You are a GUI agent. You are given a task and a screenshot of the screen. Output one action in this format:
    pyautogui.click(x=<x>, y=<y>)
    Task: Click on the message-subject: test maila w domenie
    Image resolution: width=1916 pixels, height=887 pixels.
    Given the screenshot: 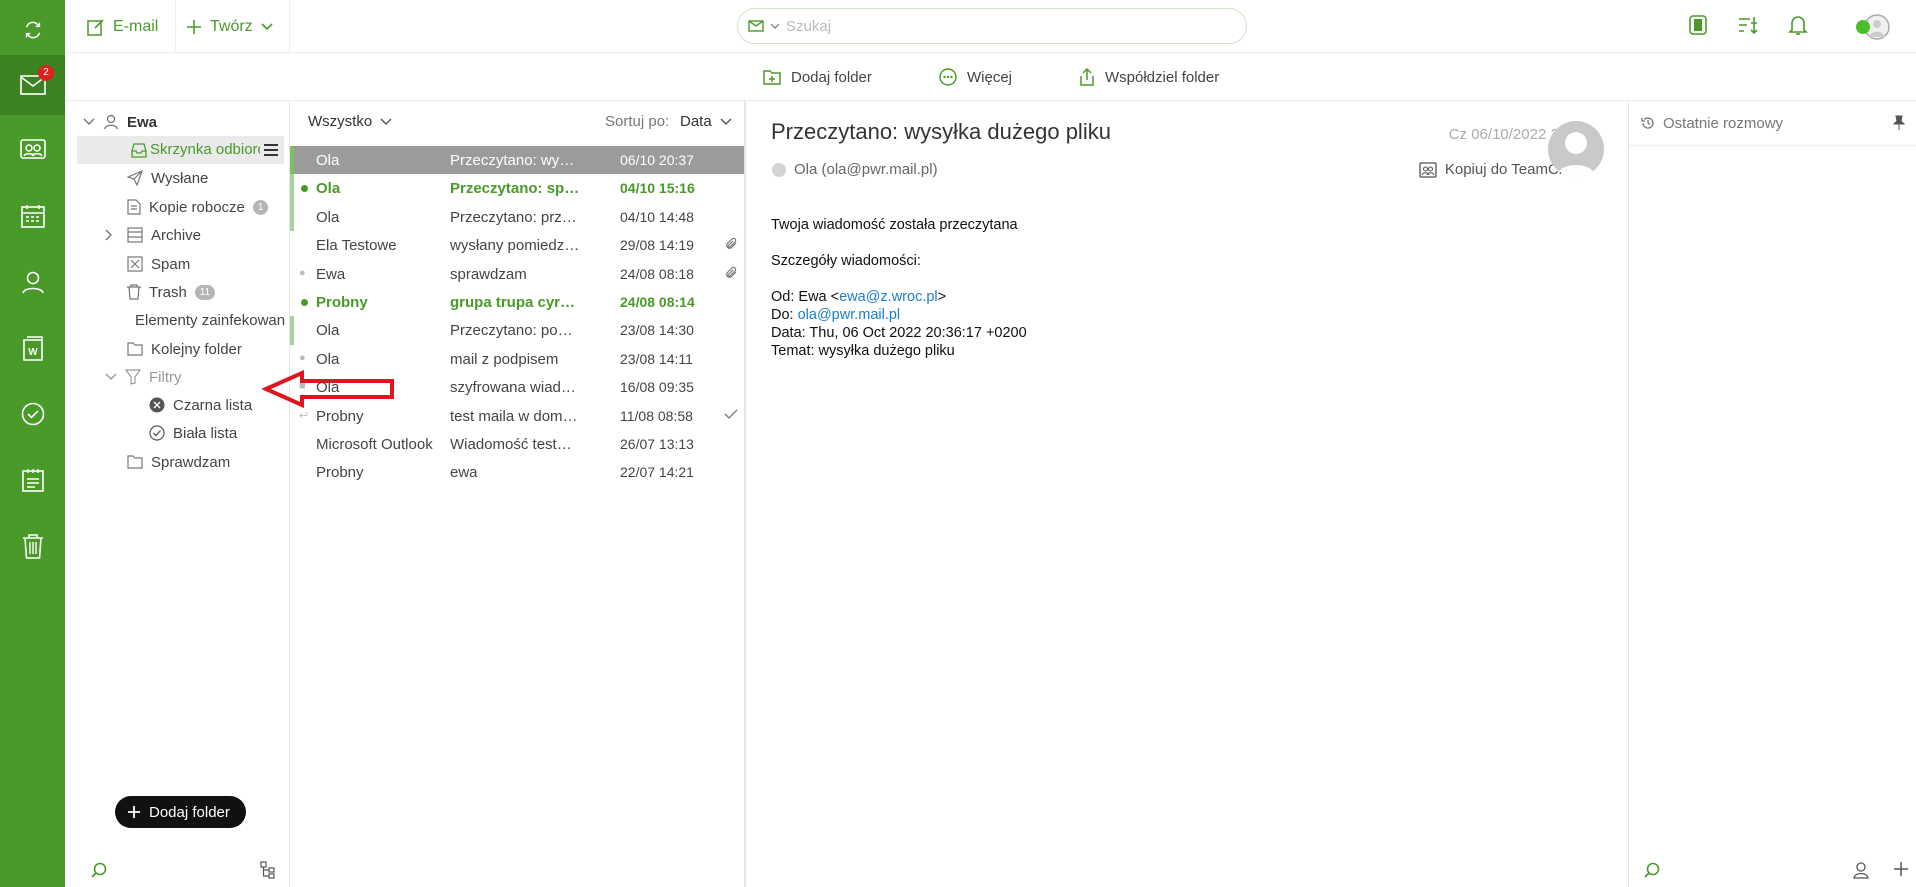 What is the action you would take?
    pyautogui.click(x=515, y=416)
    